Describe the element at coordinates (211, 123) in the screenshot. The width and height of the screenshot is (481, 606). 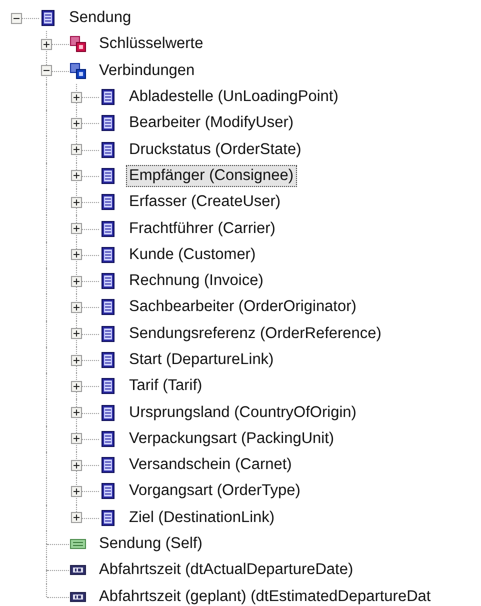
I see `tree-item-label: Bearbeiter (ModifyUser)` at that location.